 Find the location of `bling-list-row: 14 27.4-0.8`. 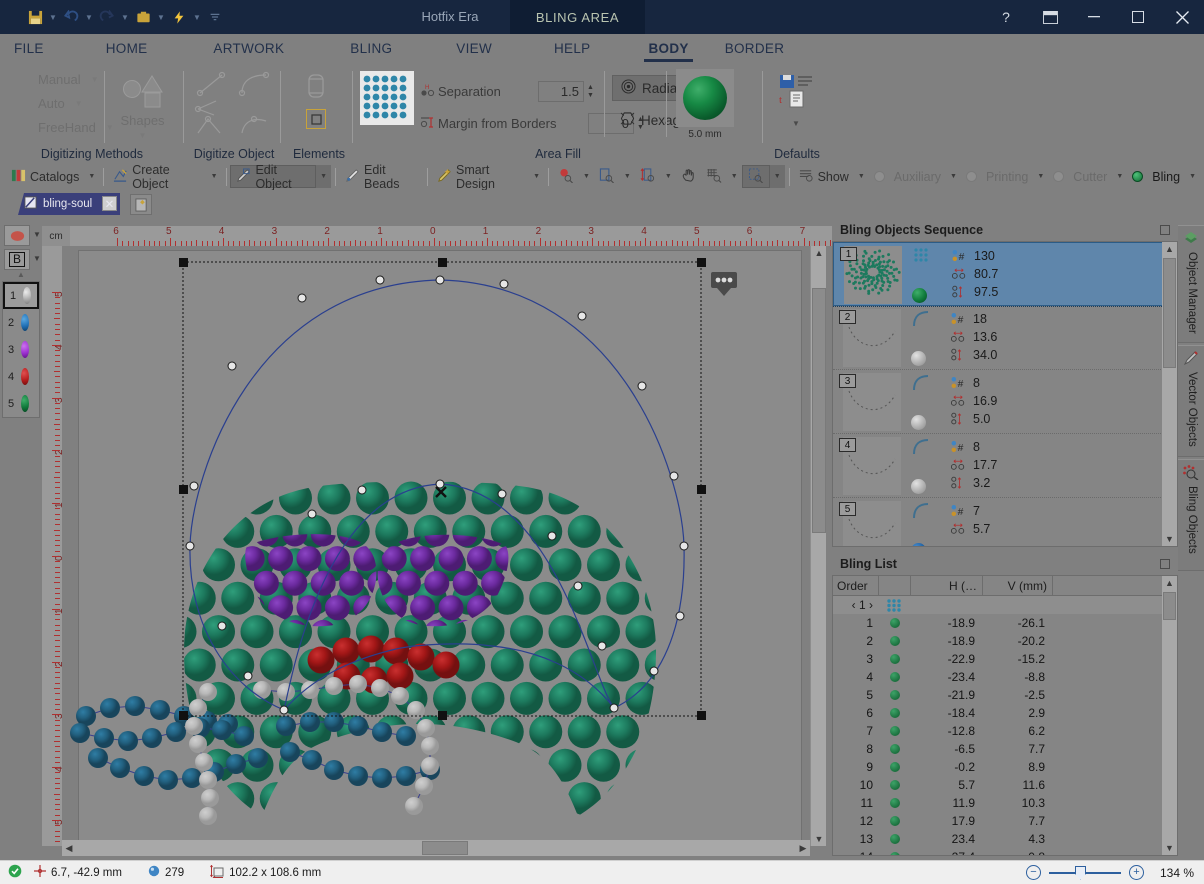

bling-list-row: 14 27.4-0.8 is located at coordinates (1005, 851).